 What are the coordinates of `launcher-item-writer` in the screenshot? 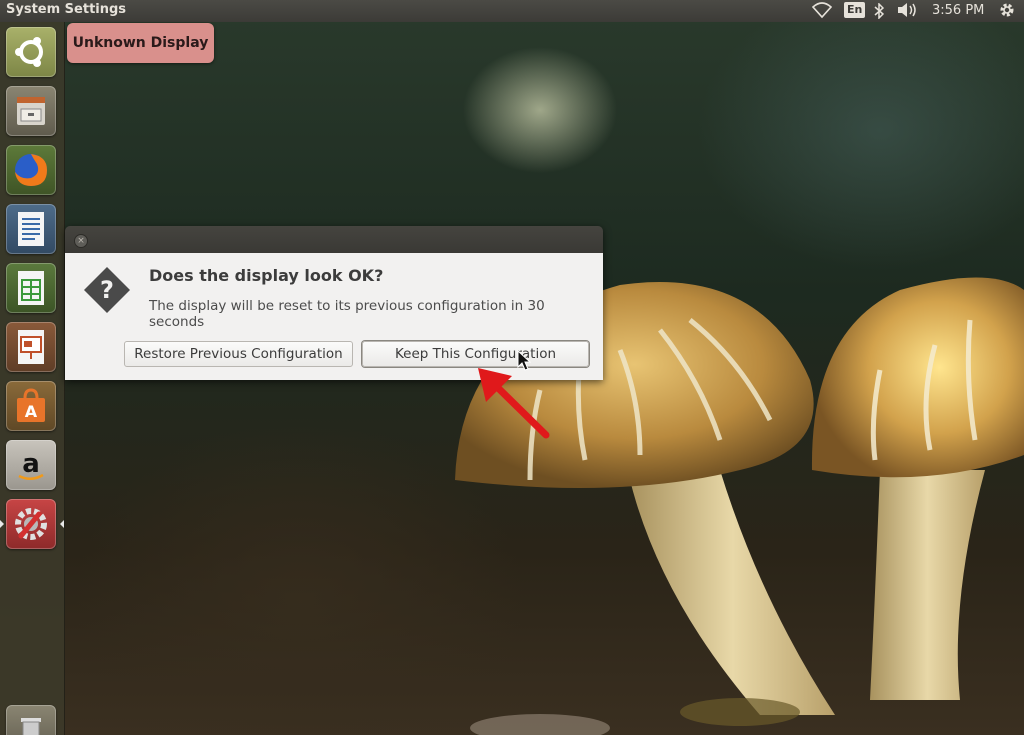 It's located at (31, 229).